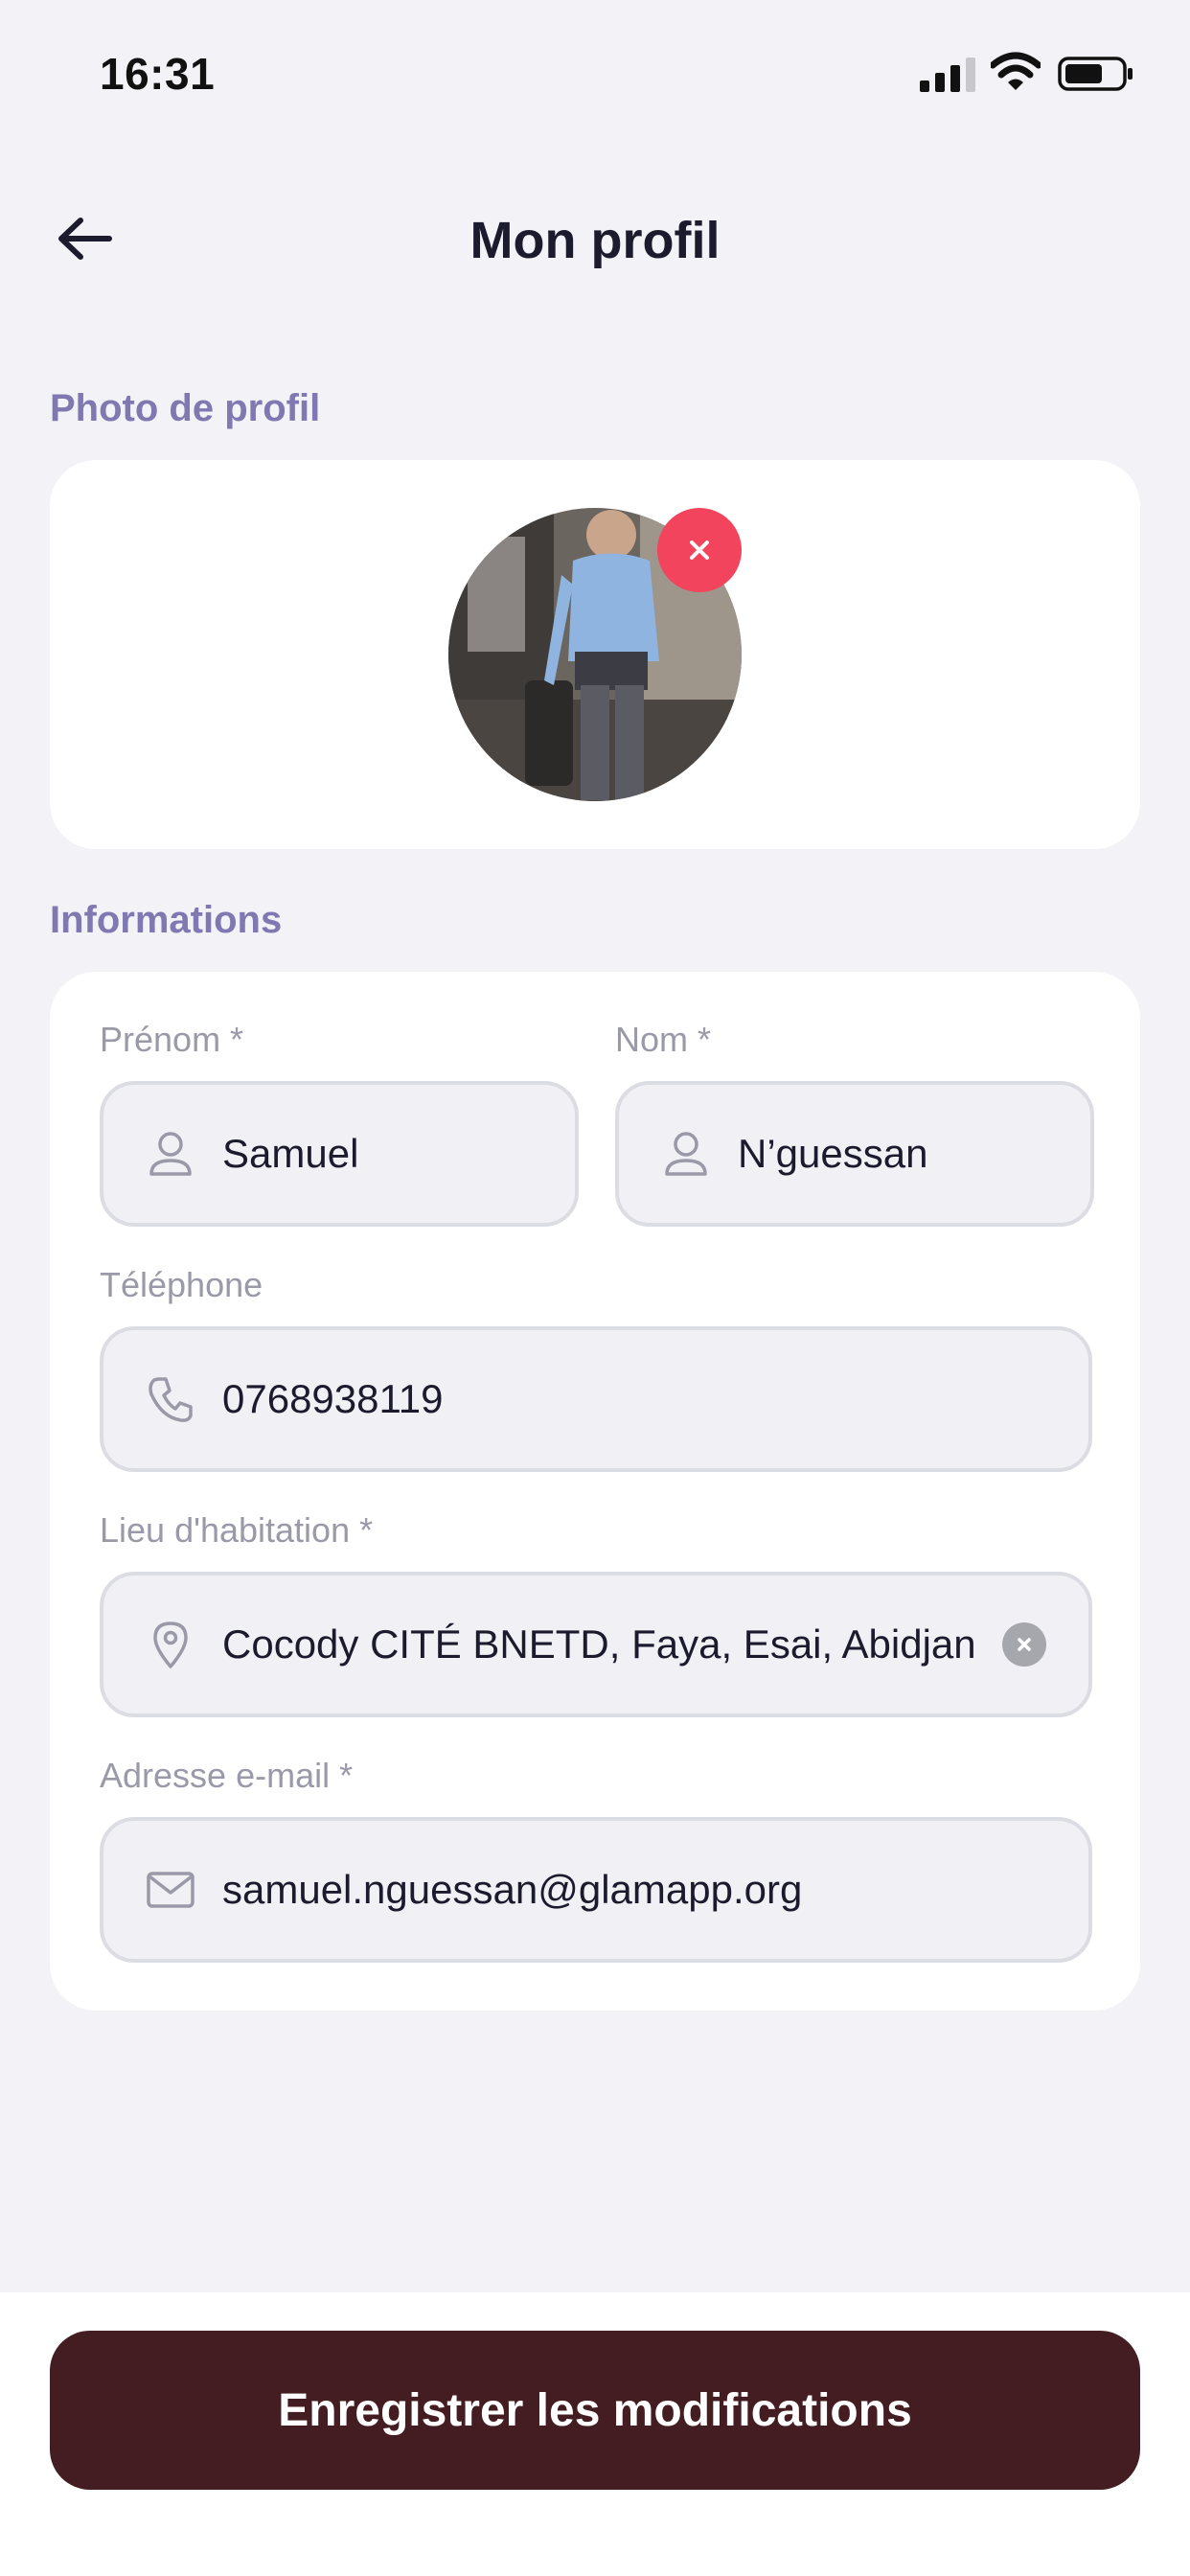 The height and width of the screenshot is (2576, 1190). Describe the element at coordinates (227, 1775) in the screenshot. I see `email-label: Adresse e-mail *` at that location.